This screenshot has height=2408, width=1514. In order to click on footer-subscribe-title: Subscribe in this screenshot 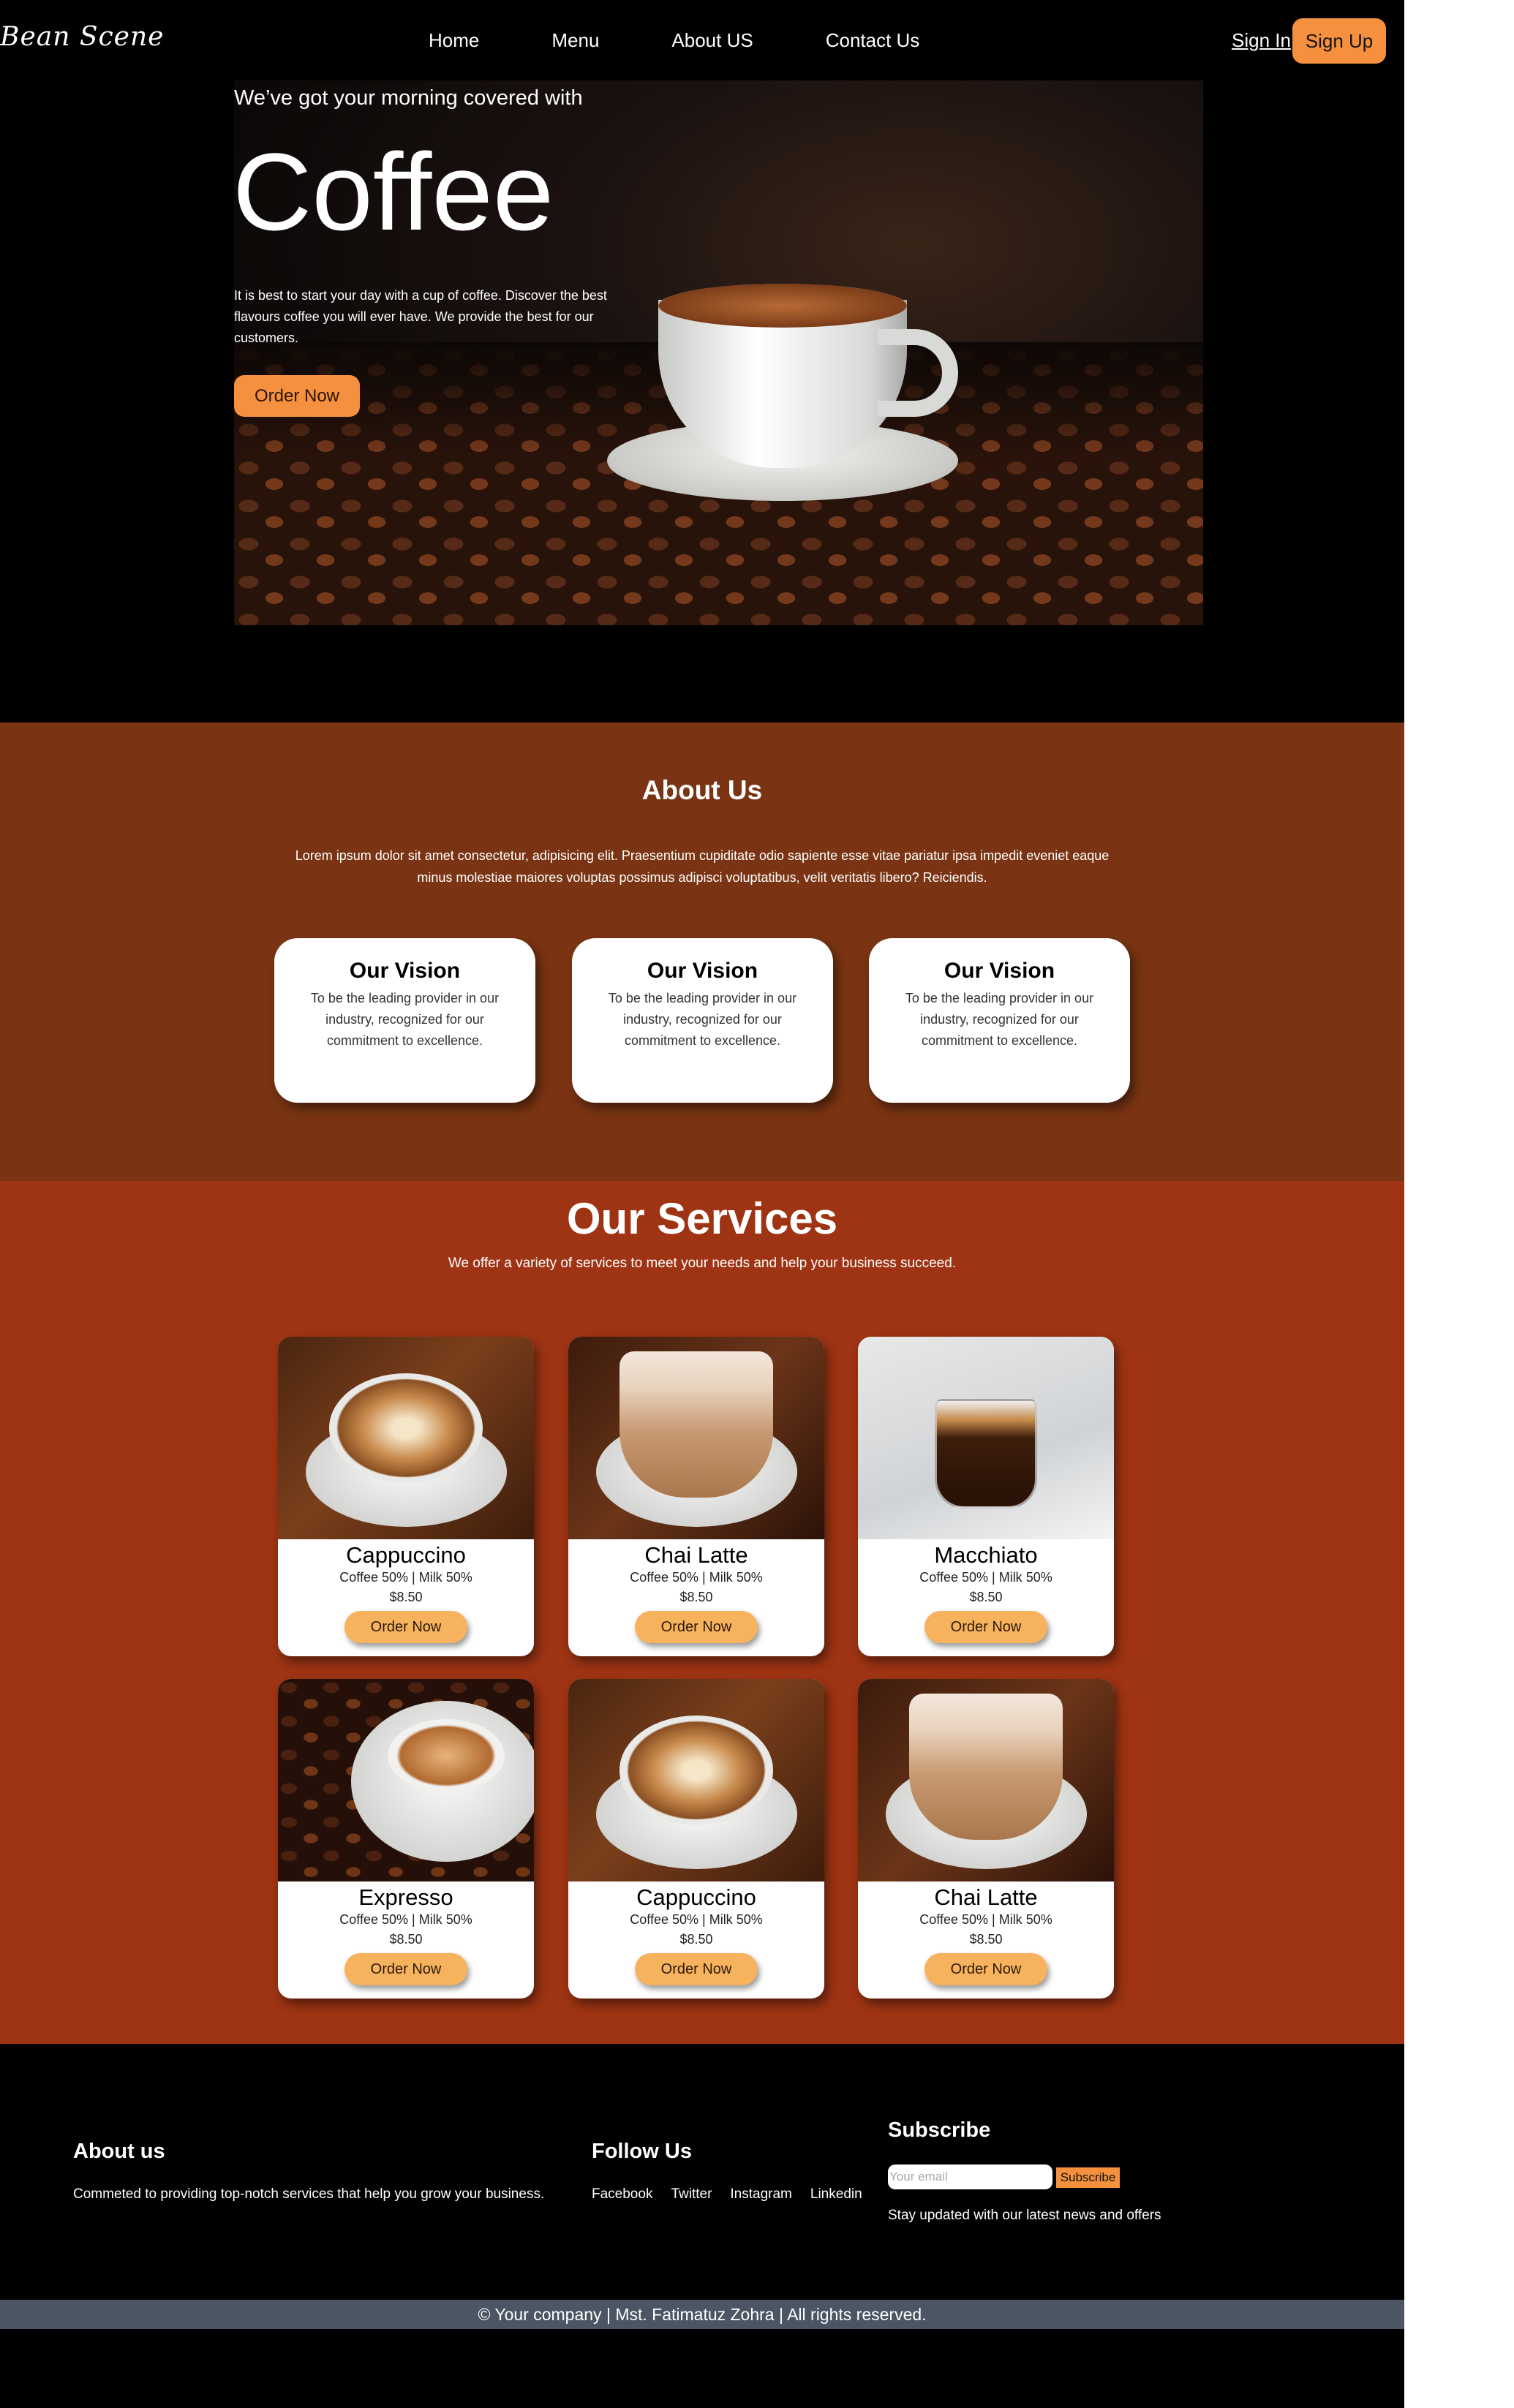, I will do `click(939, 2130)`.